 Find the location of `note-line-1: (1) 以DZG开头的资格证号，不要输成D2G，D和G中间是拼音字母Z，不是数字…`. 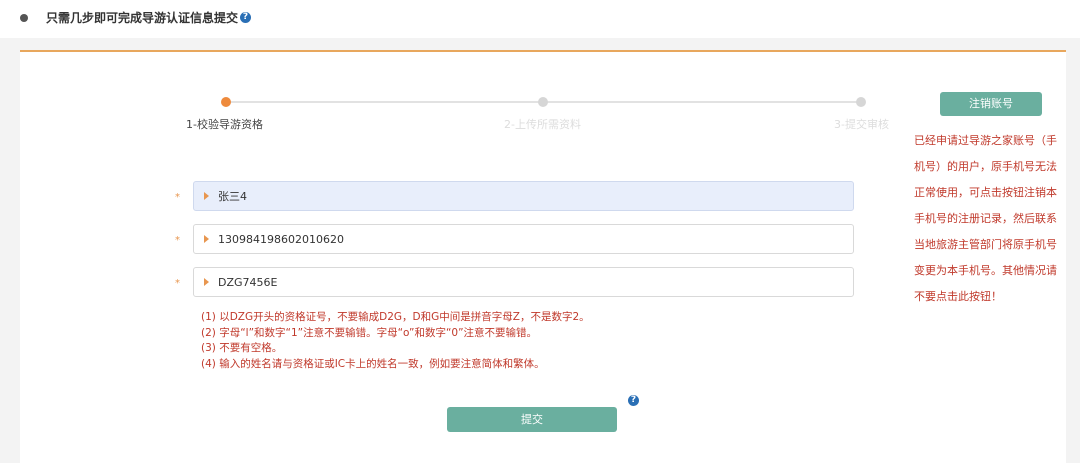

note-line-1: (1) 以DZG开头的资格证号，不要输成D2G，D和G中间是拼音字母Z，不是数字… is located at coordinates (395, 317).